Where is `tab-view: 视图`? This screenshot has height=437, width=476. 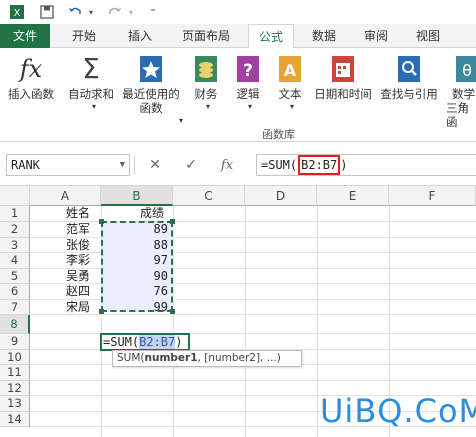
tab-view: 视图 is located at coordinates (428, 36).